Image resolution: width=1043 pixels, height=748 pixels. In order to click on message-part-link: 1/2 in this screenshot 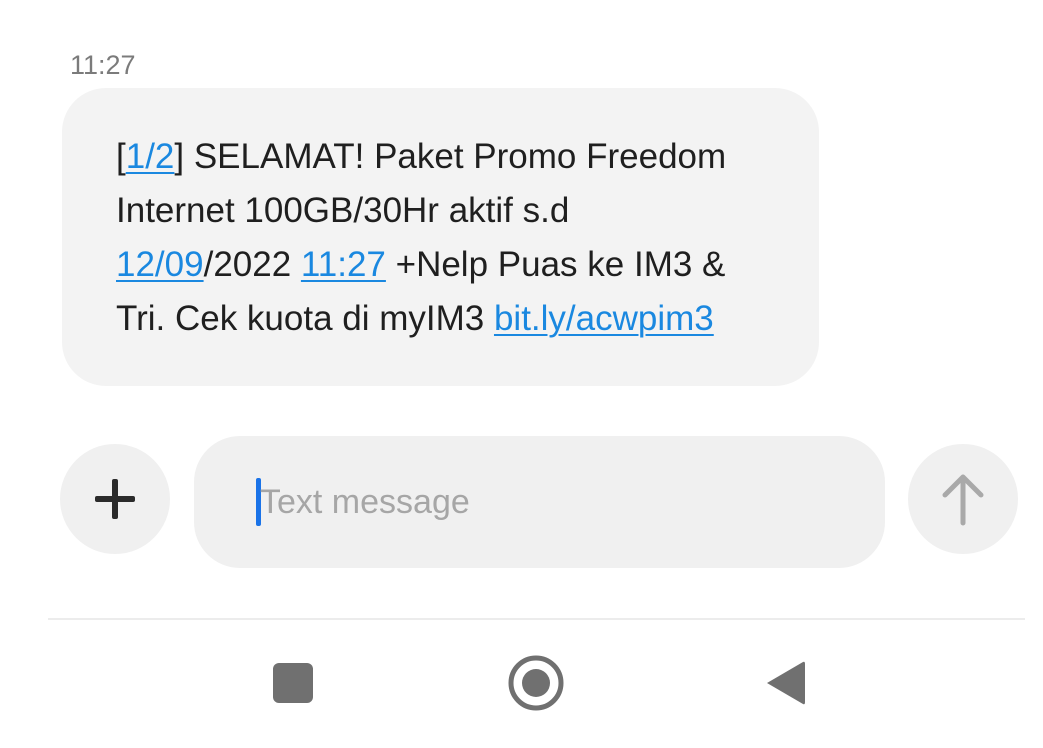, I will do `click(150, 156)`.